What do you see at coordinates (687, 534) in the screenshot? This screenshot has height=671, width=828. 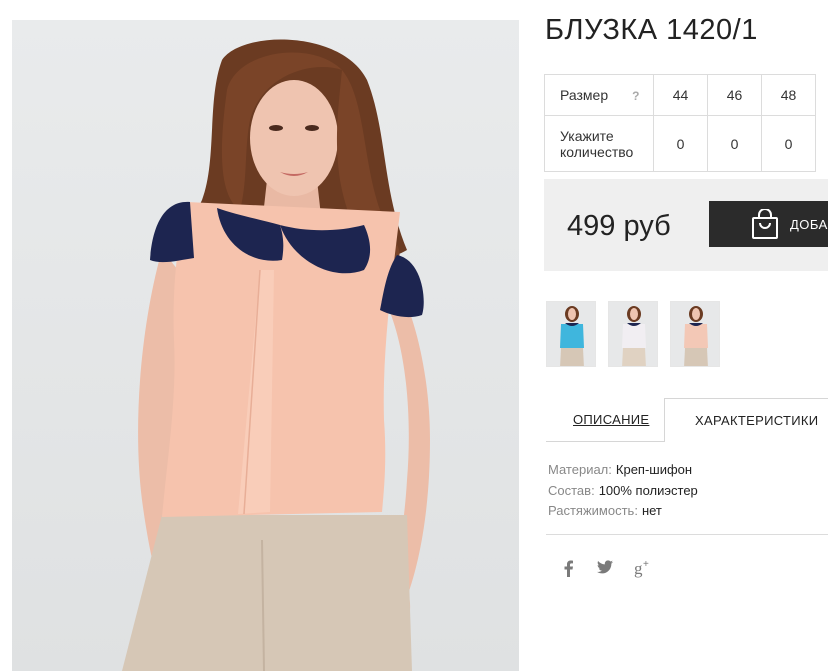 I see `divider` at bounding box center [687, 534].